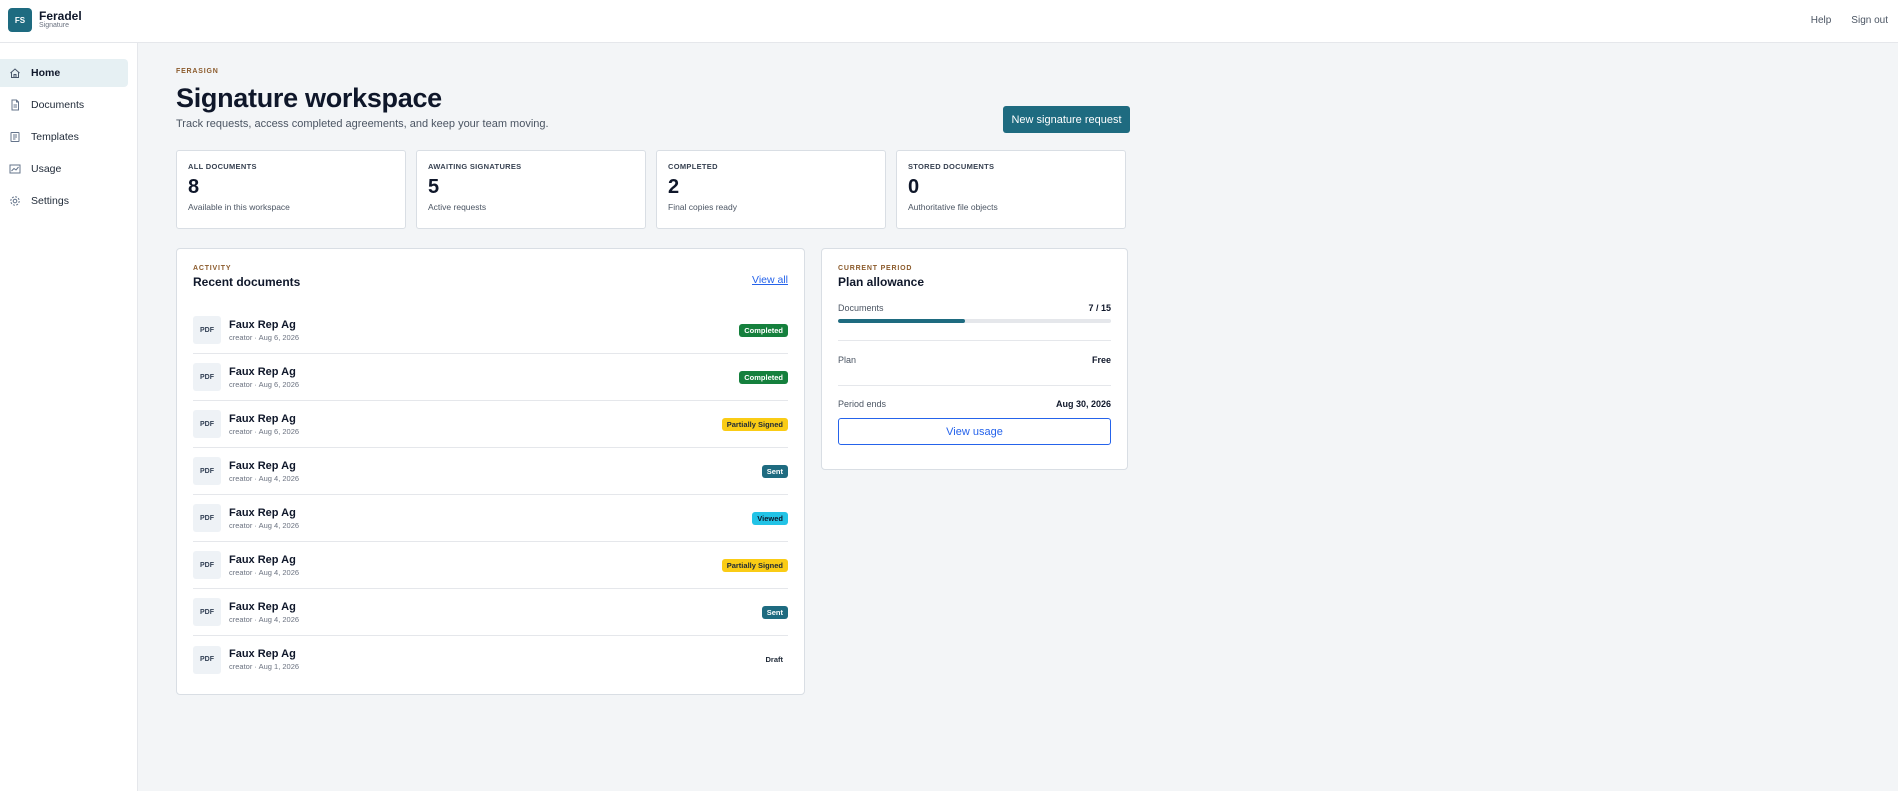 This screenshot has height=791, width=1898. I want to click on sidebar-item-settings: Settings, so click(64, 201).